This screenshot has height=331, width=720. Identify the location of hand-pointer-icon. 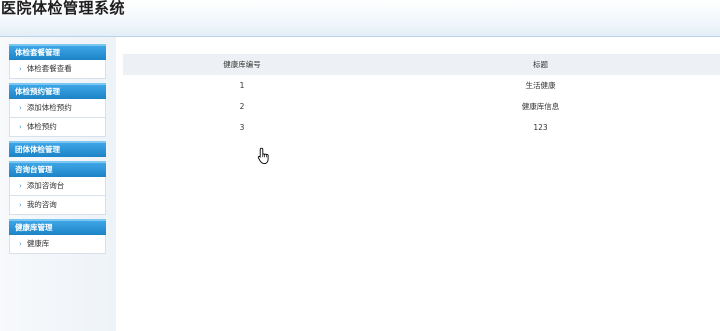
(263, 156).